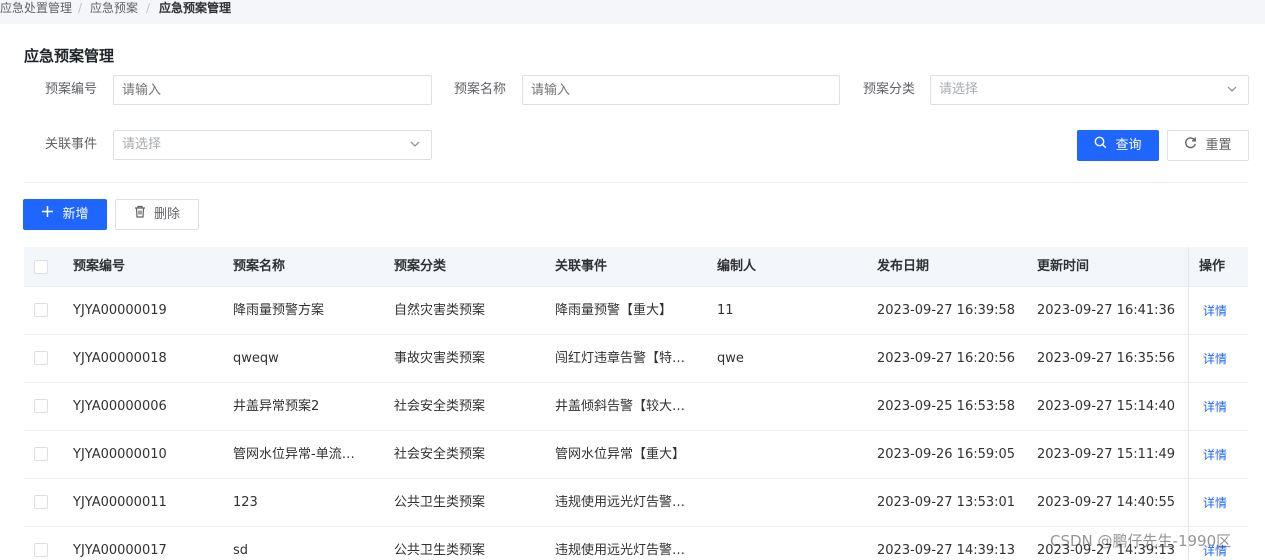 The height and width of the screenshot is (560, 1265). I want to click on refresh-icon, so click(1190, 145).